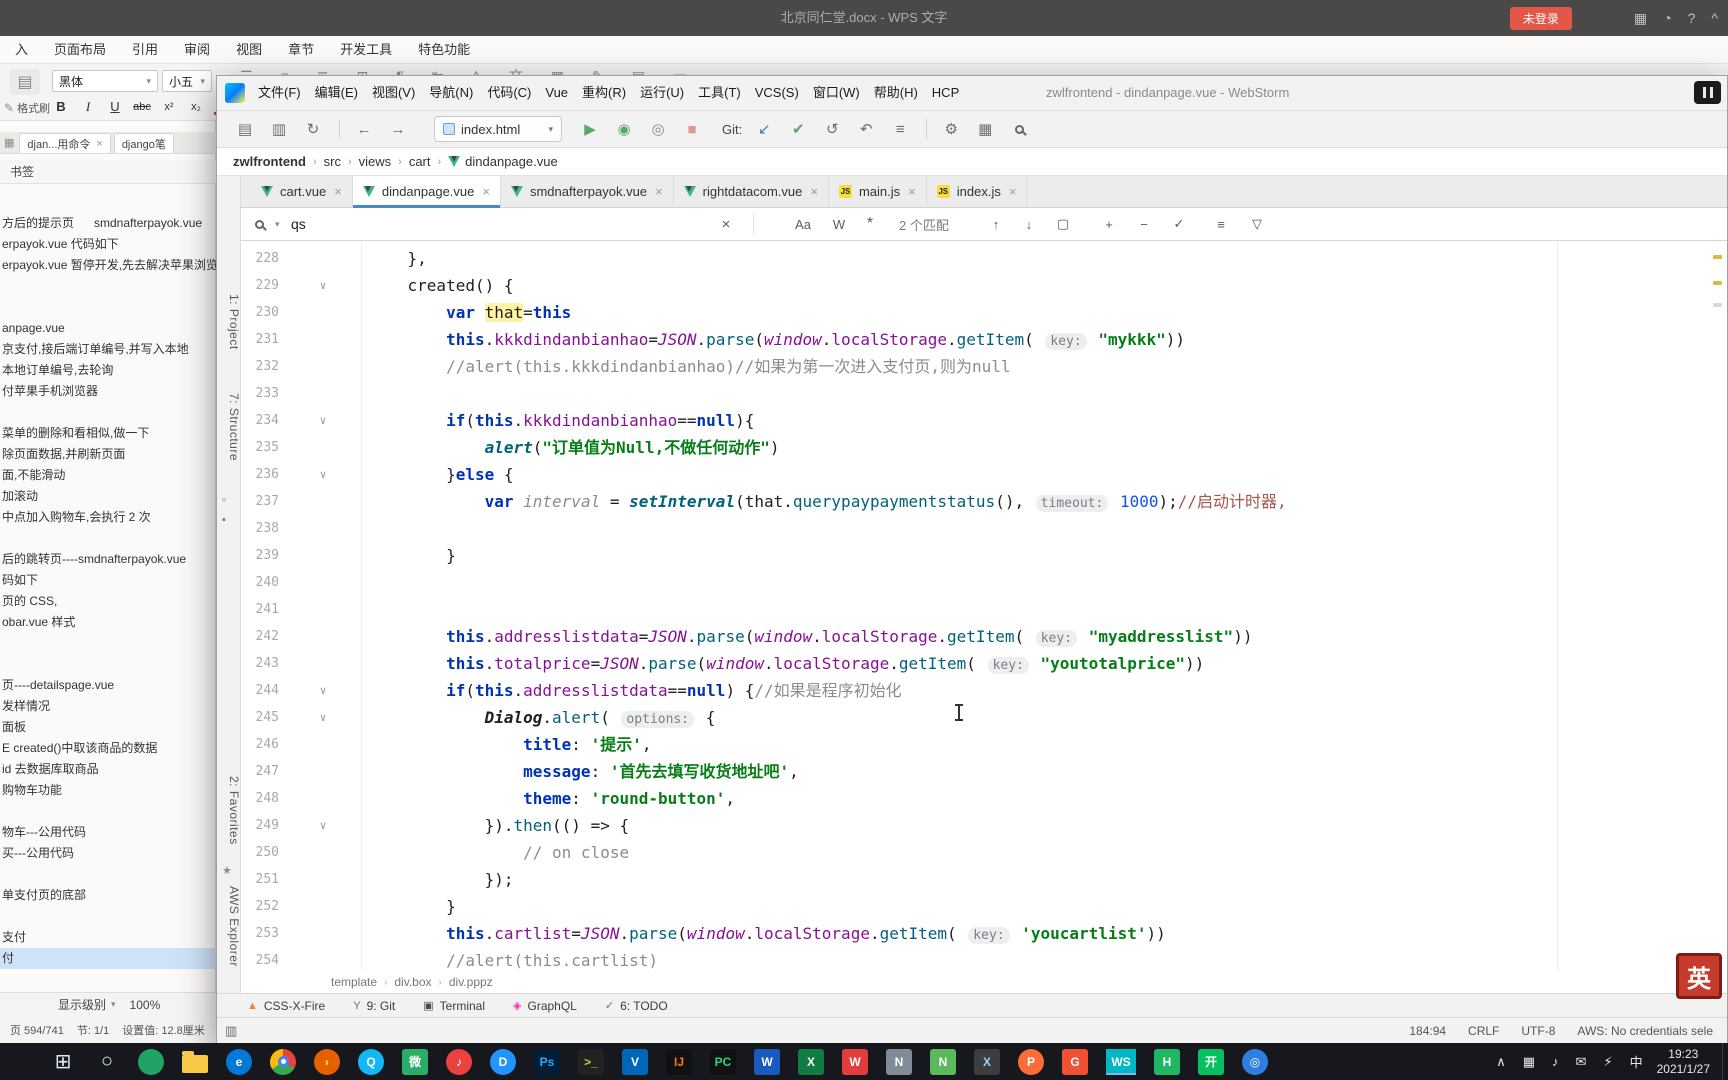 The width and height of the screenshot is (1728, 1080). I want to click on code-line: 230 var that=this, so click(984, 312).